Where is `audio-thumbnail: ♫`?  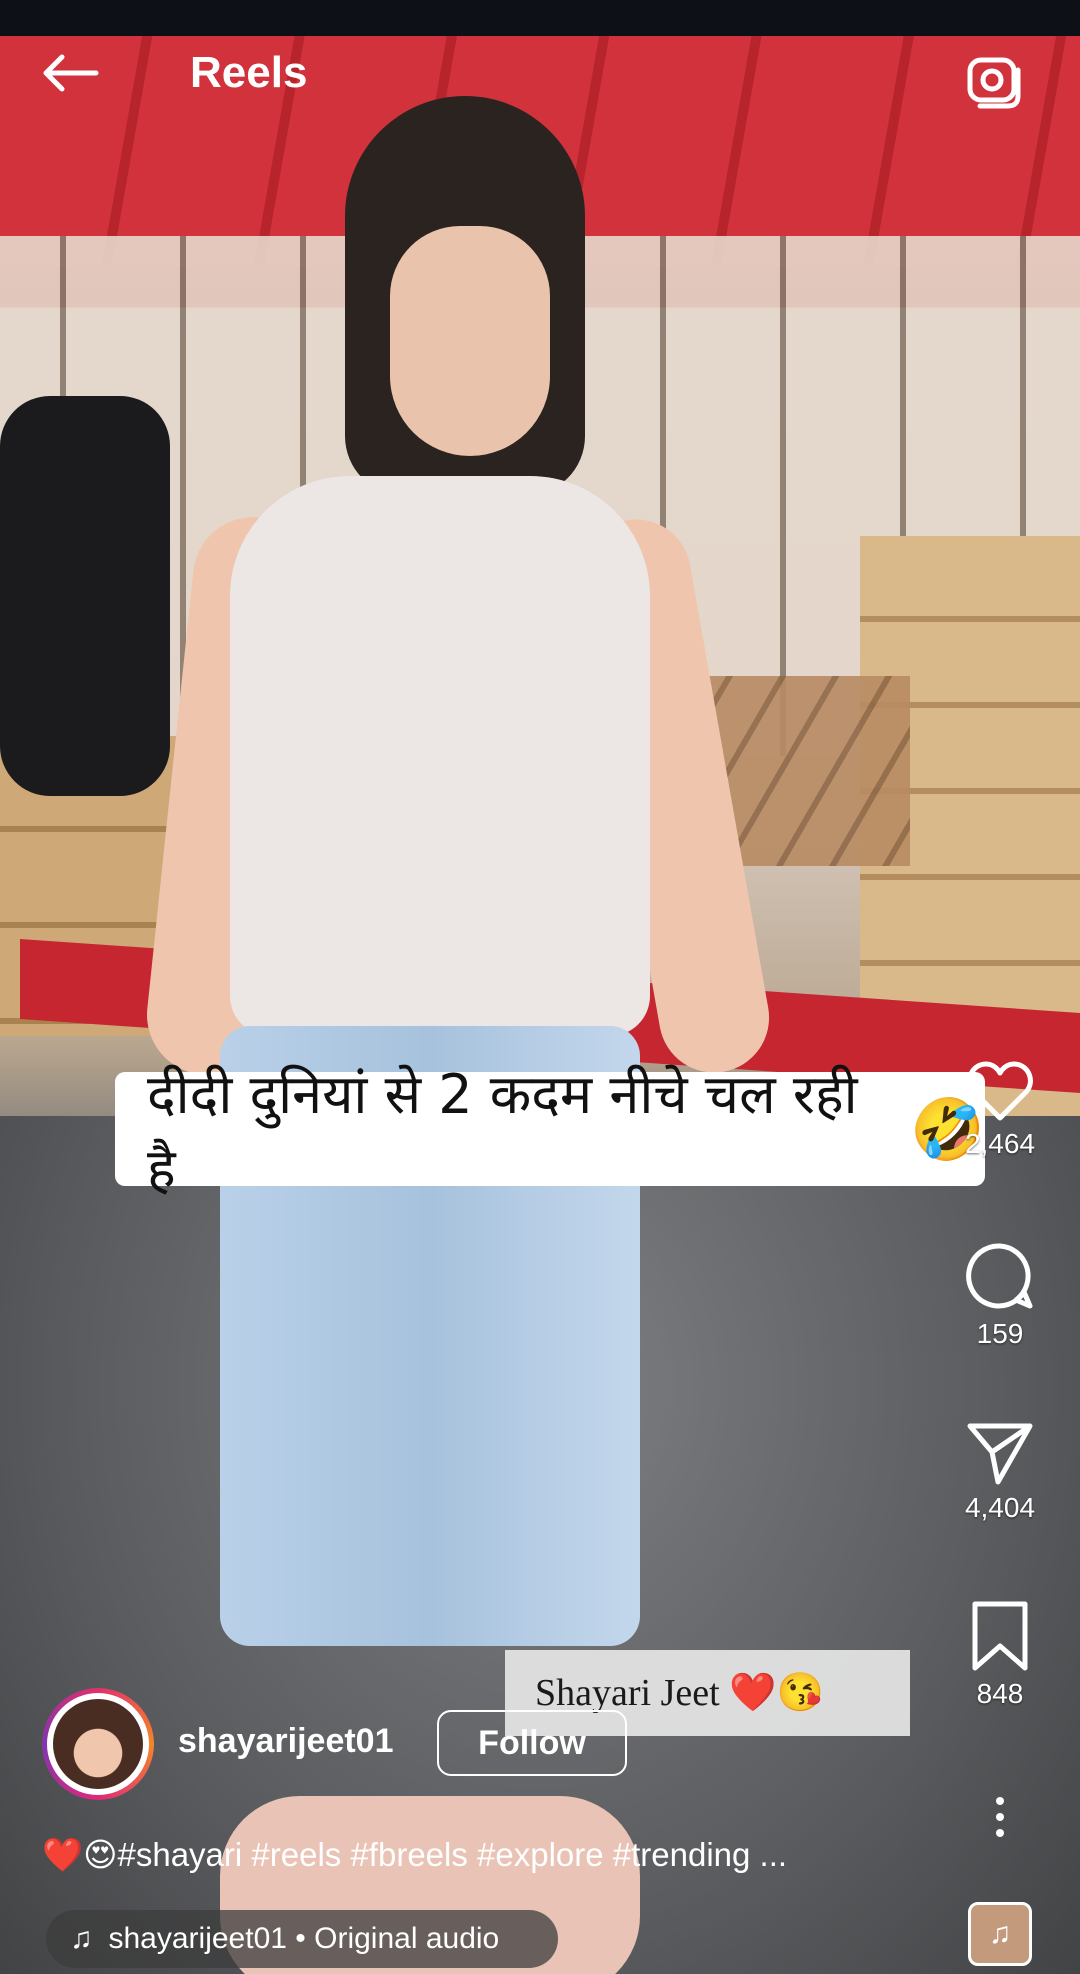
audio-thumbnail: ♫ is located at coordinates (1000, 1934).